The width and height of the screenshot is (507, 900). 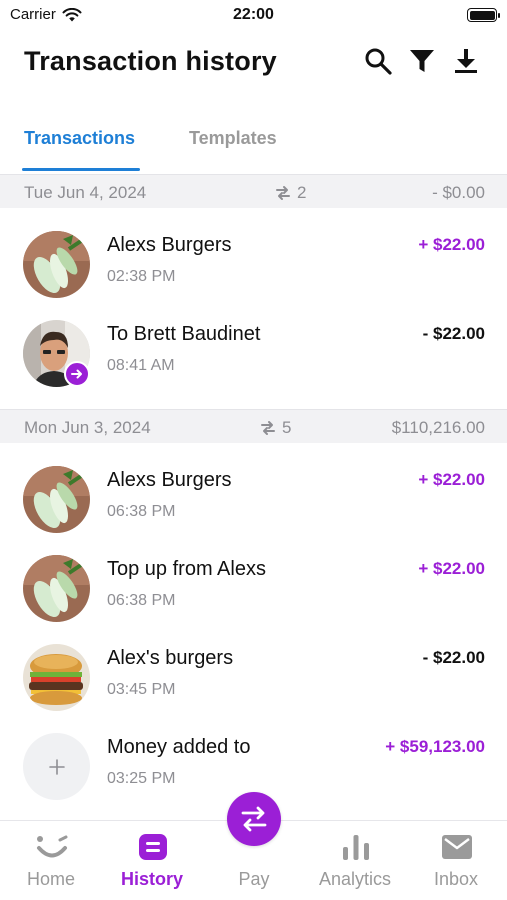 What do you see at coordinates (253, 426) in the screenshot?
I see `day-header: Mon Jun 3, 2024 5 $110,216.00` at bounding box center [253, 426].